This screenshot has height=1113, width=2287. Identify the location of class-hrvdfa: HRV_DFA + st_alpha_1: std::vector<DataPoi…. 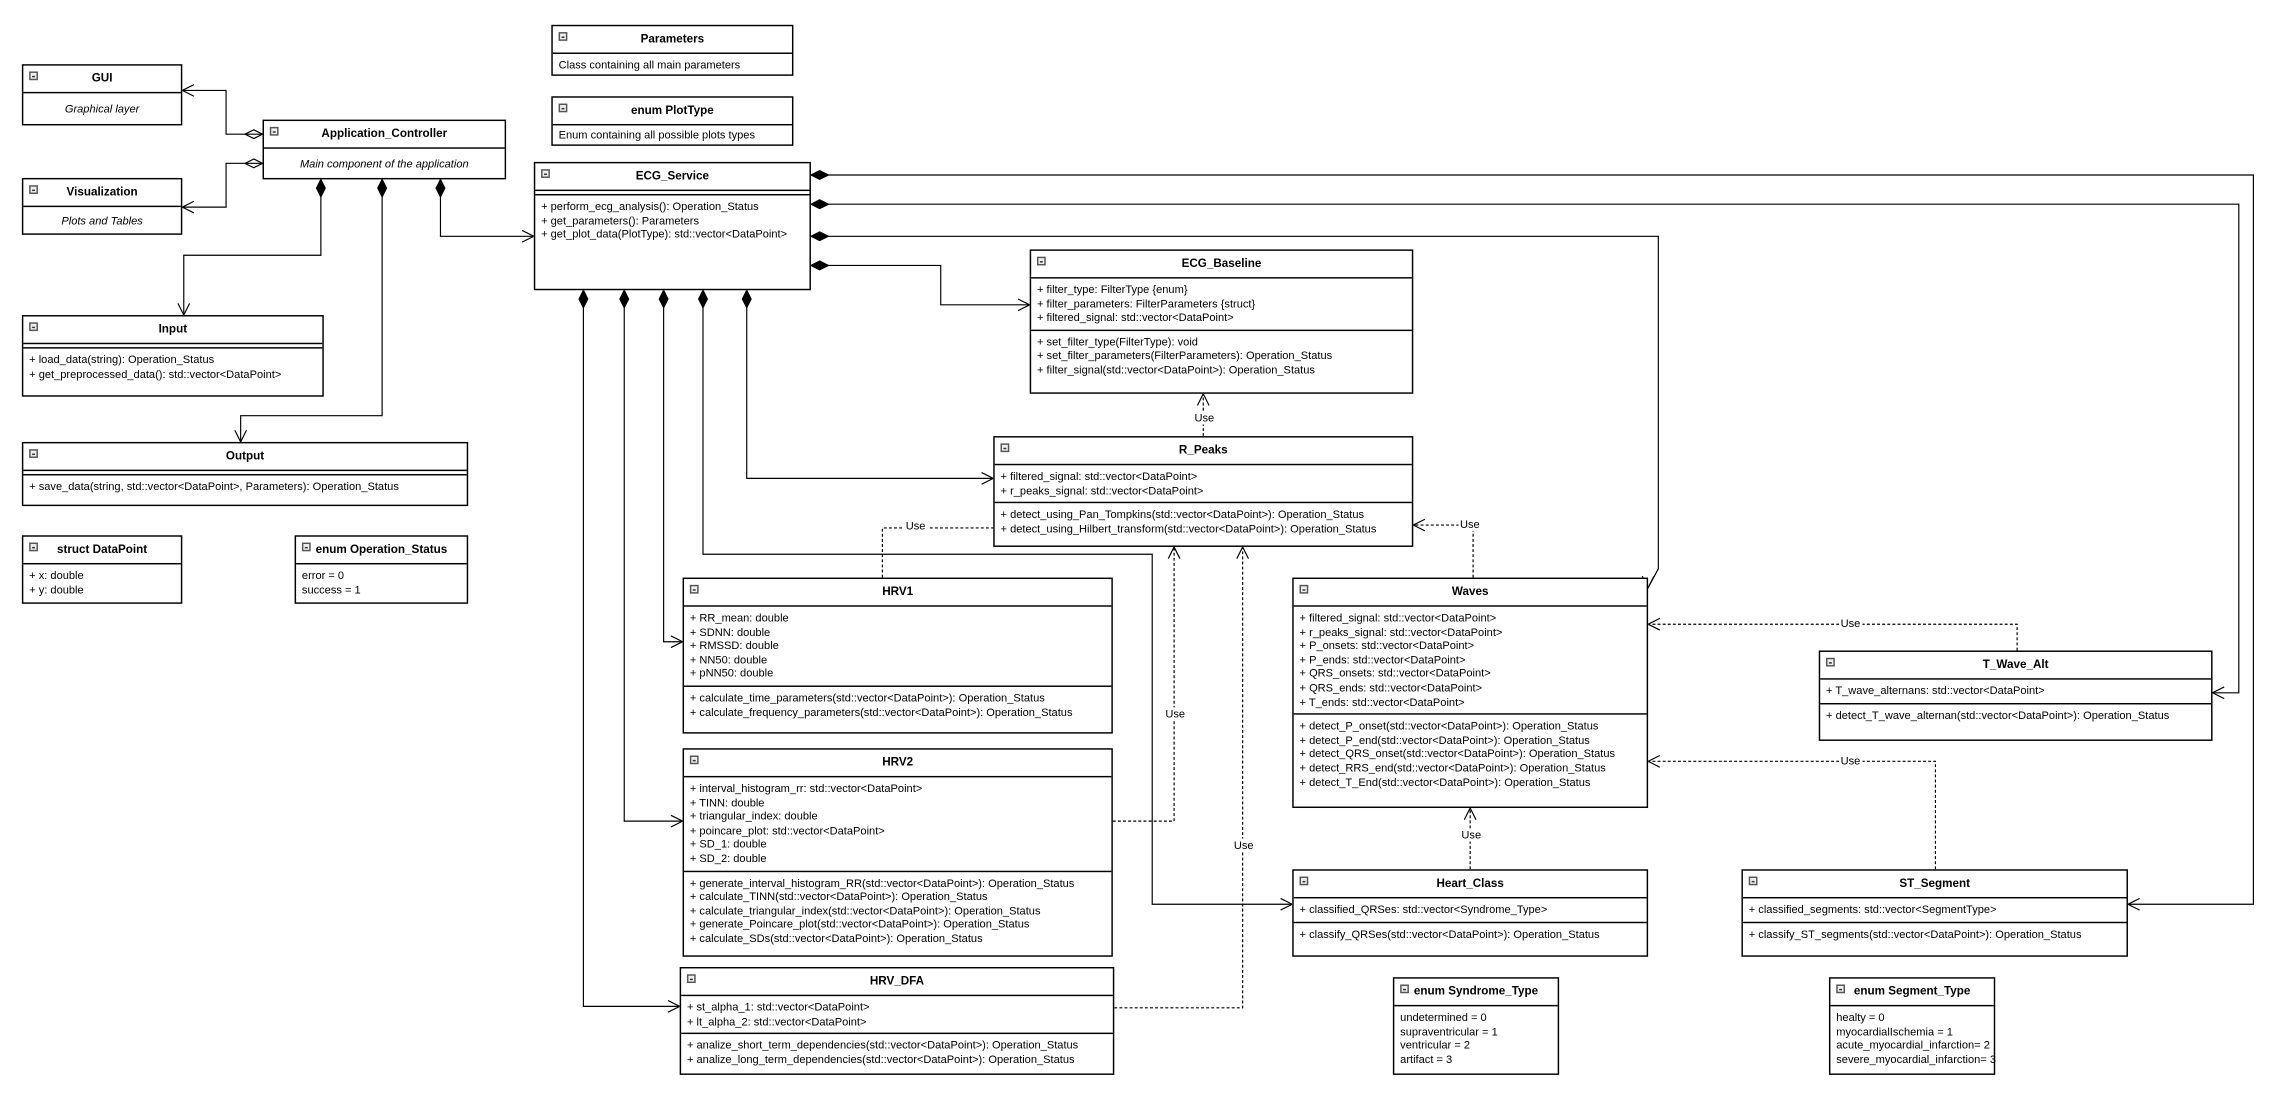
(897, 1020).